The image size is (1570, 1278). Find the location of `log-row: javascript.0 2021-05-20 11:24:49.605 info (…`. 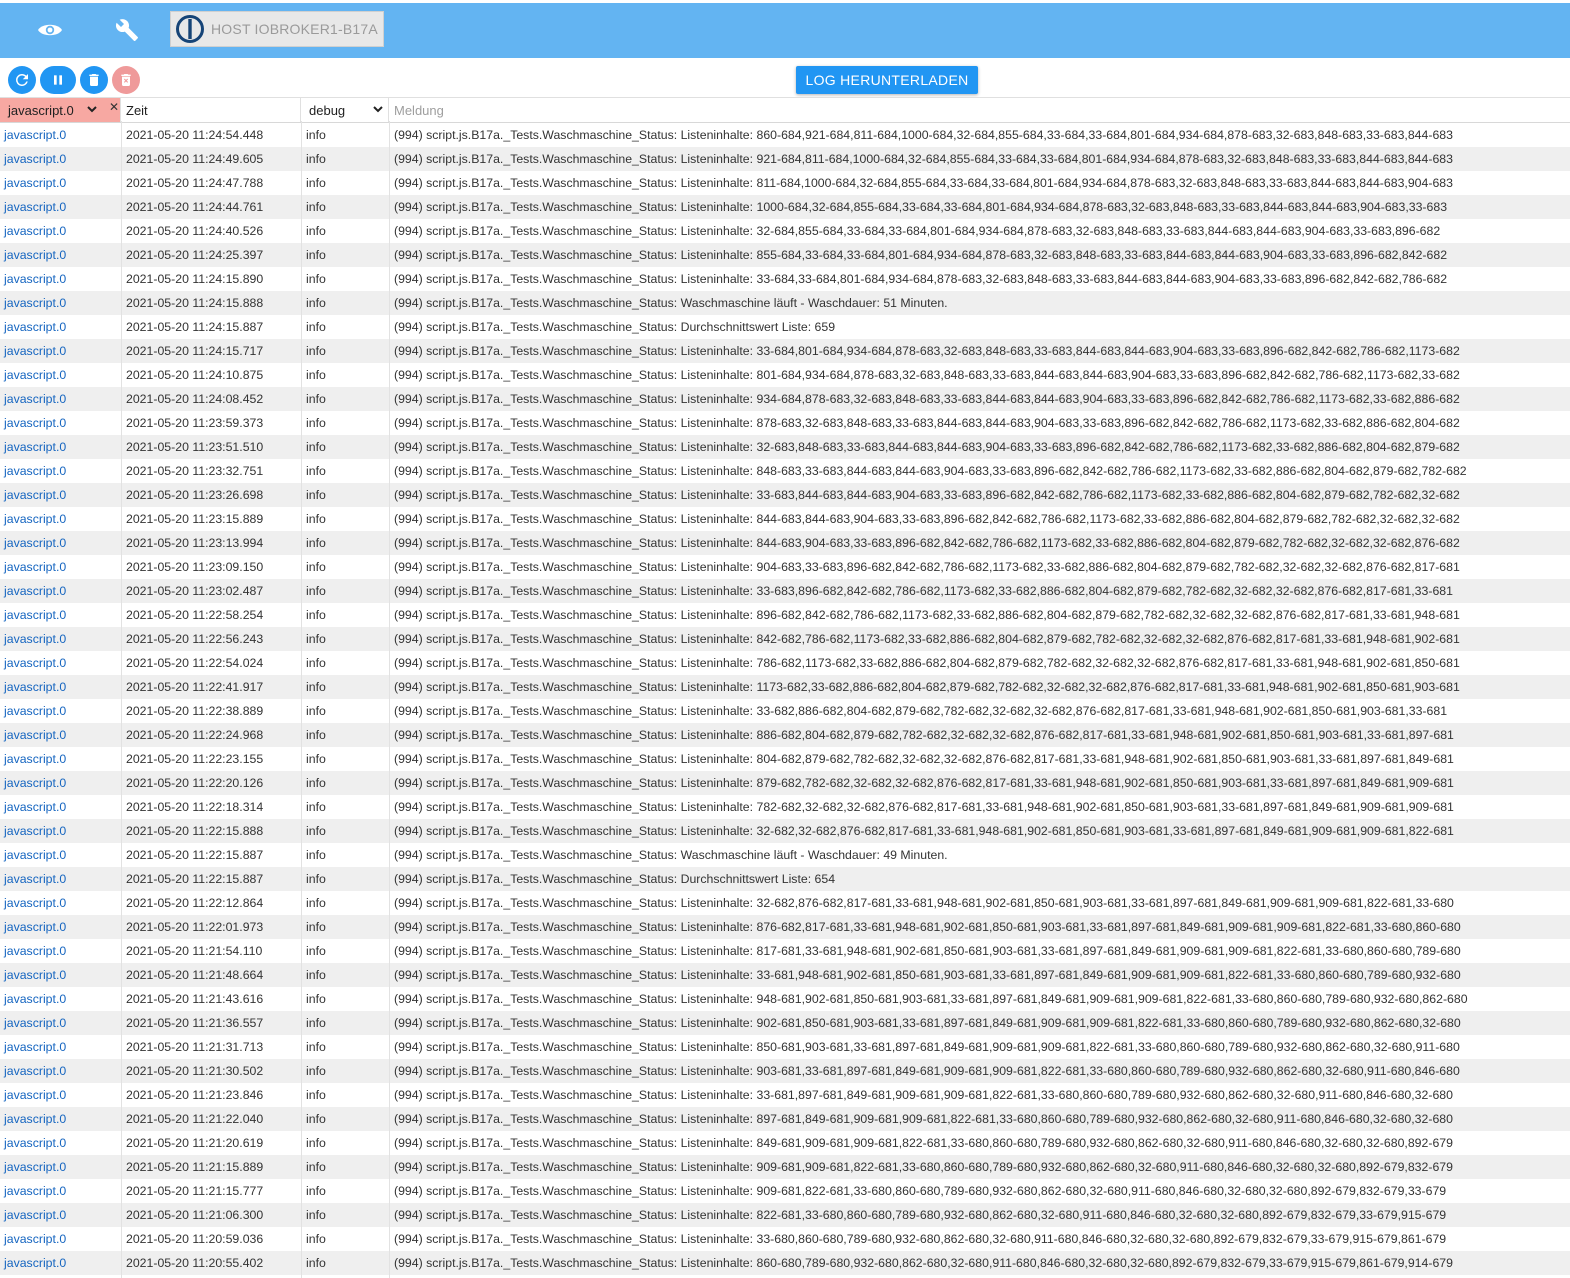

log-row: javascript.0 2021-05-20 11:24:49.605 info (… is located at coordinates (785, 159).